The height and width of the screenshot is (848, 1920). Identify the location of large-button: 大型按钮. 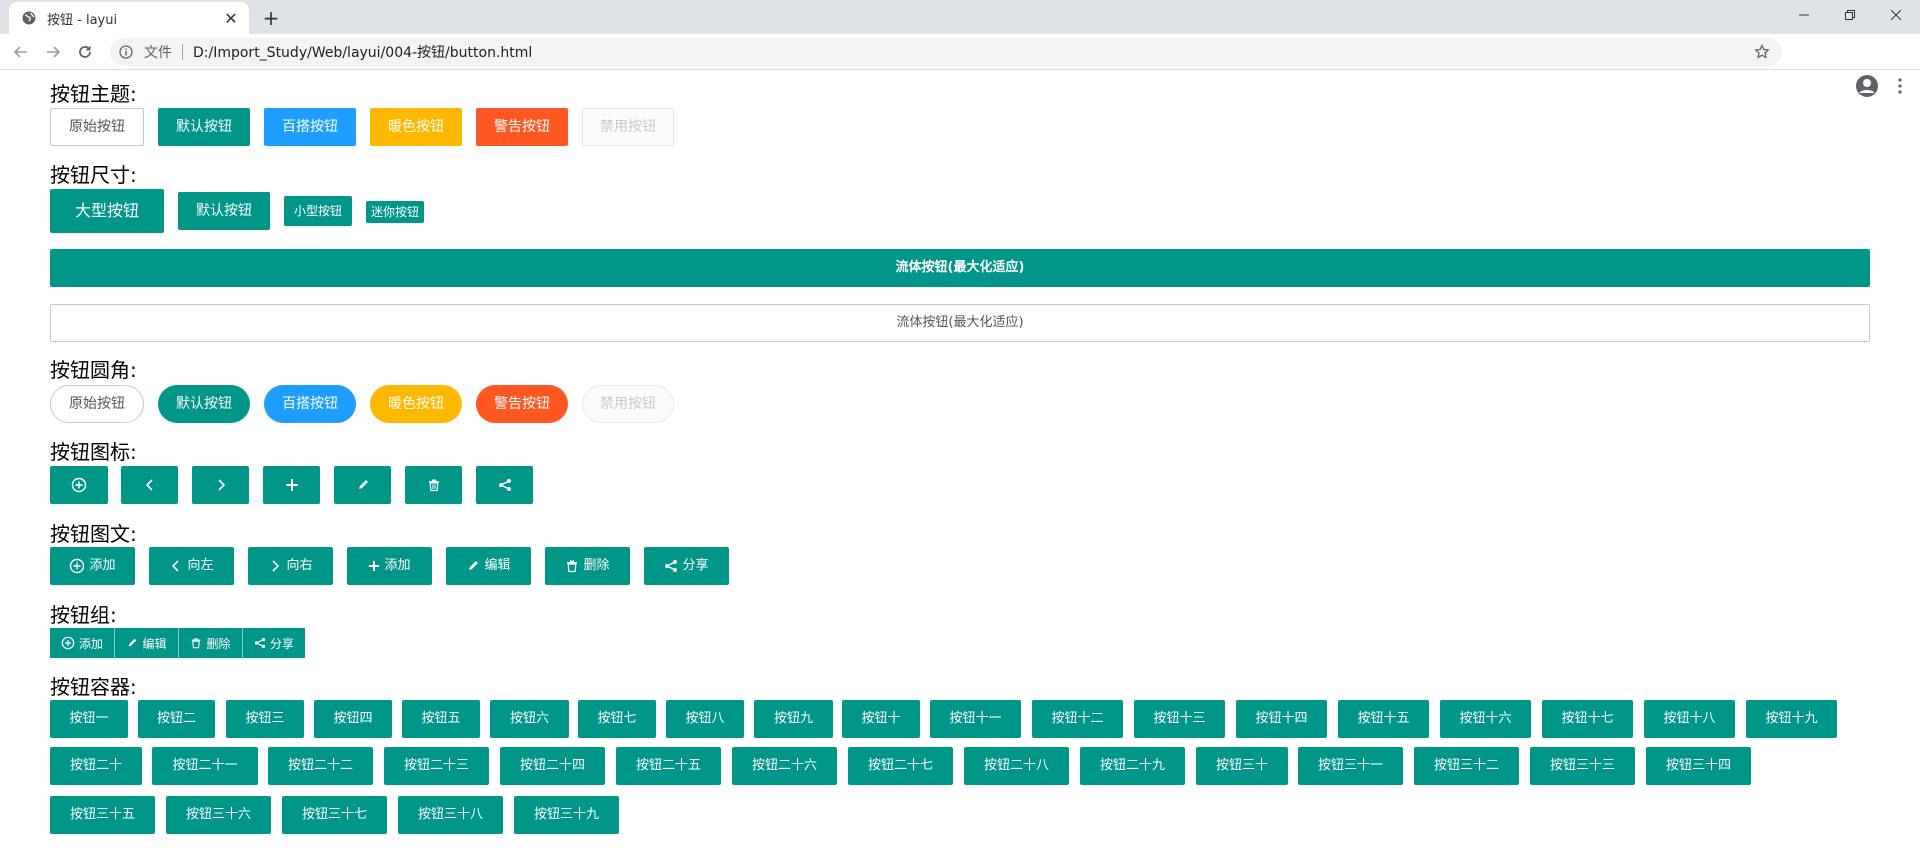
(107, 211).